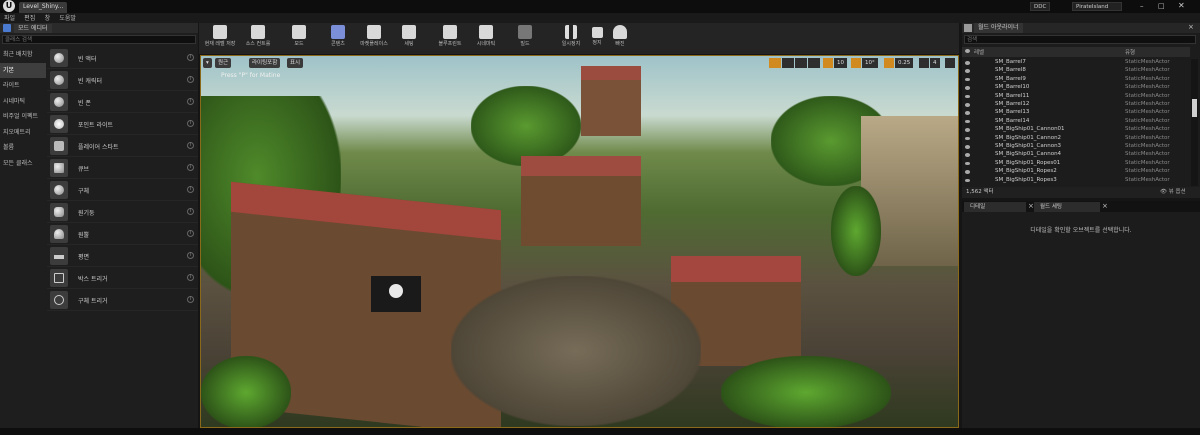 This screenshot has height=435, width=1200. What do you see at coordinates (1067, 207) in the screenshot?
I see `tab-world-settings: 월드 세팅` at bounding box center [1067, 207].